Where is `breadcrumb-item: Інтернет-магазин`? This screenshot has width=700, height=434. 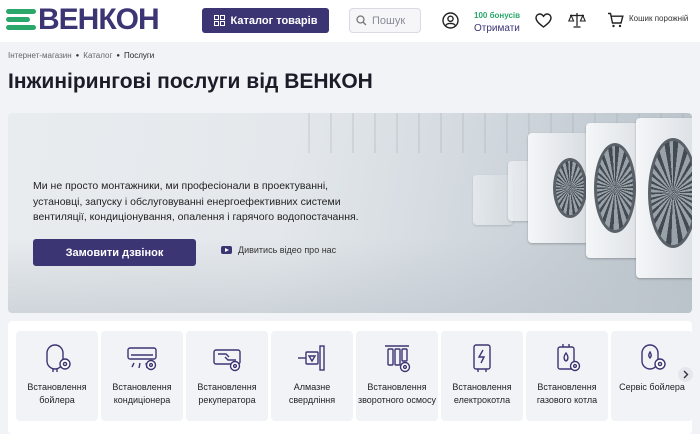
breadcrumb-item: Інтернет-магазин is located at coordinates (40, 55).